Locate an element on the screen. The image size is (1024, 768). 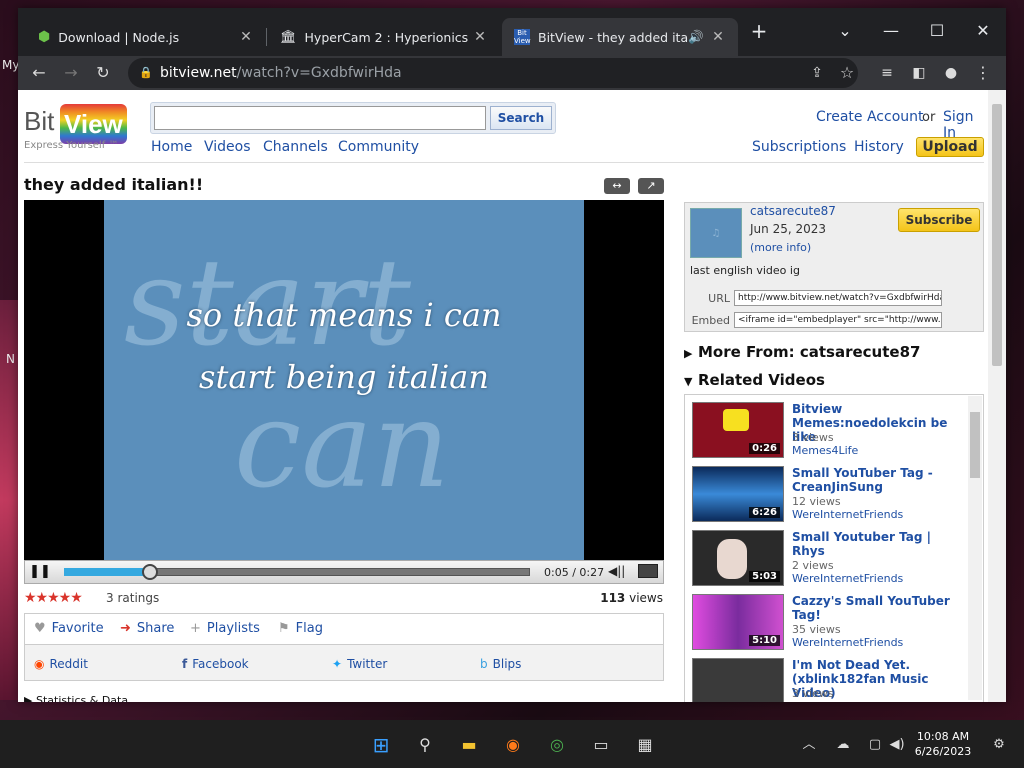
reload-icon: ↻ is located at coordinates (103, 73).